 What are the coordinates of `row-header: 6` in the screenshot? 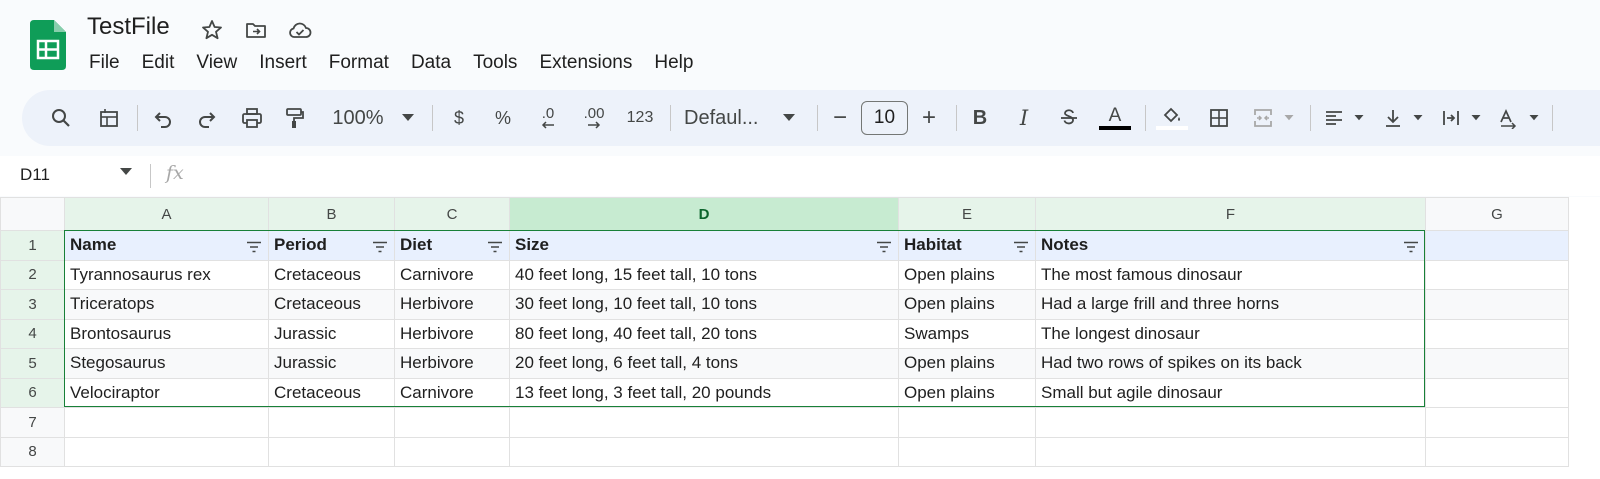 It's located at (32, 392).